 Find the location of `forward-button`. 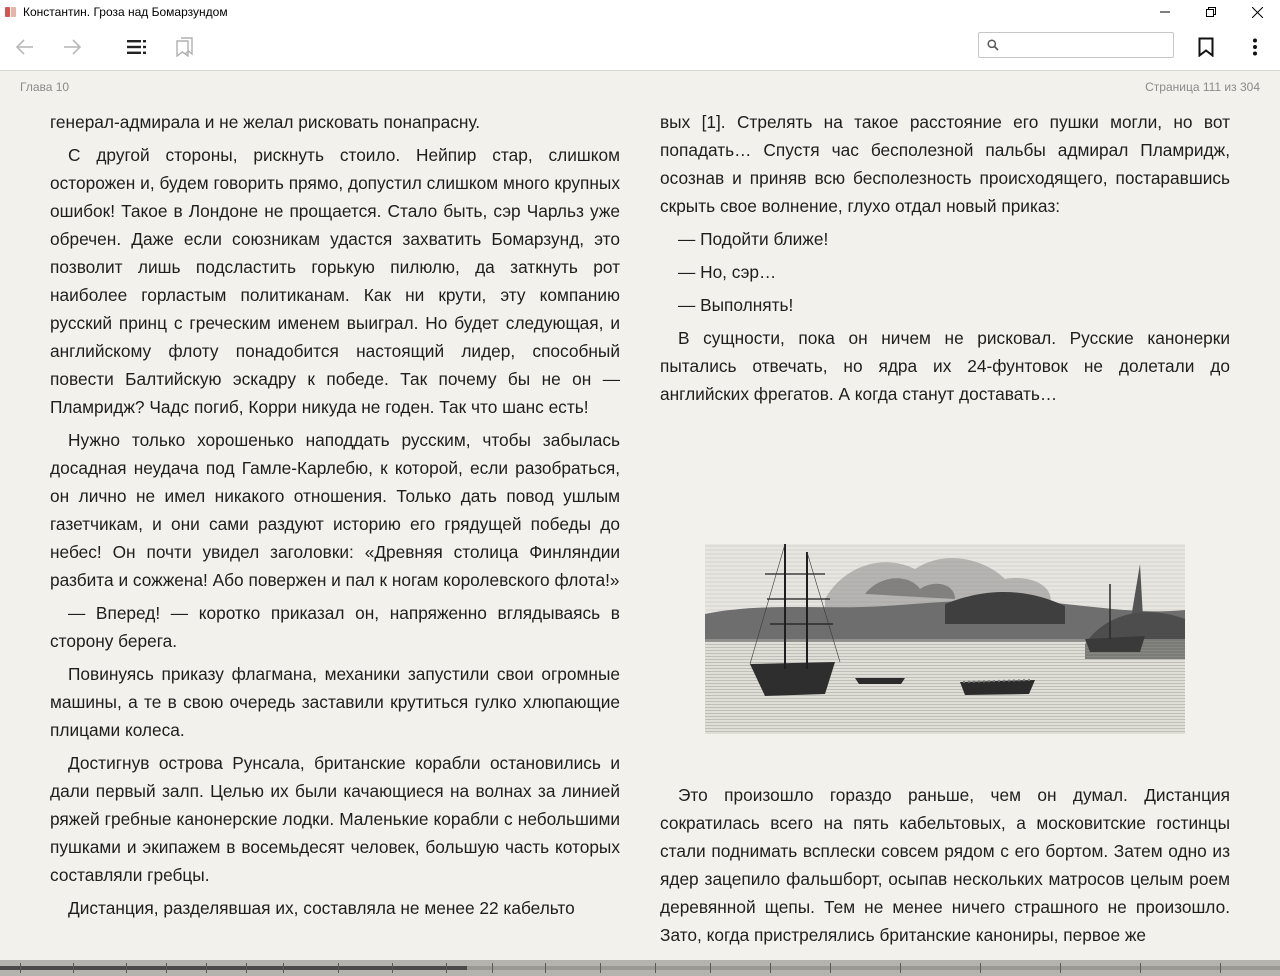

forward-button is located at coordinates (72, 47).